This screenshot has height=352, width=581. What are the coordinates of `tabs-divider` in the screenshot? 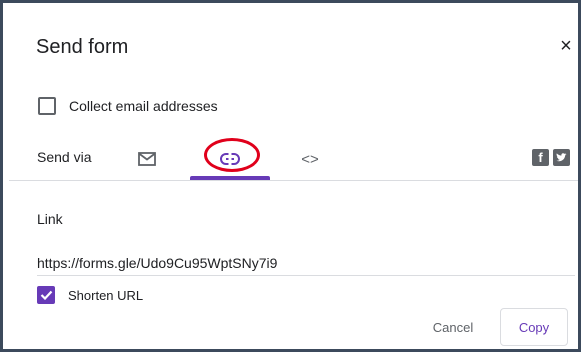 It's located at (293, 180).